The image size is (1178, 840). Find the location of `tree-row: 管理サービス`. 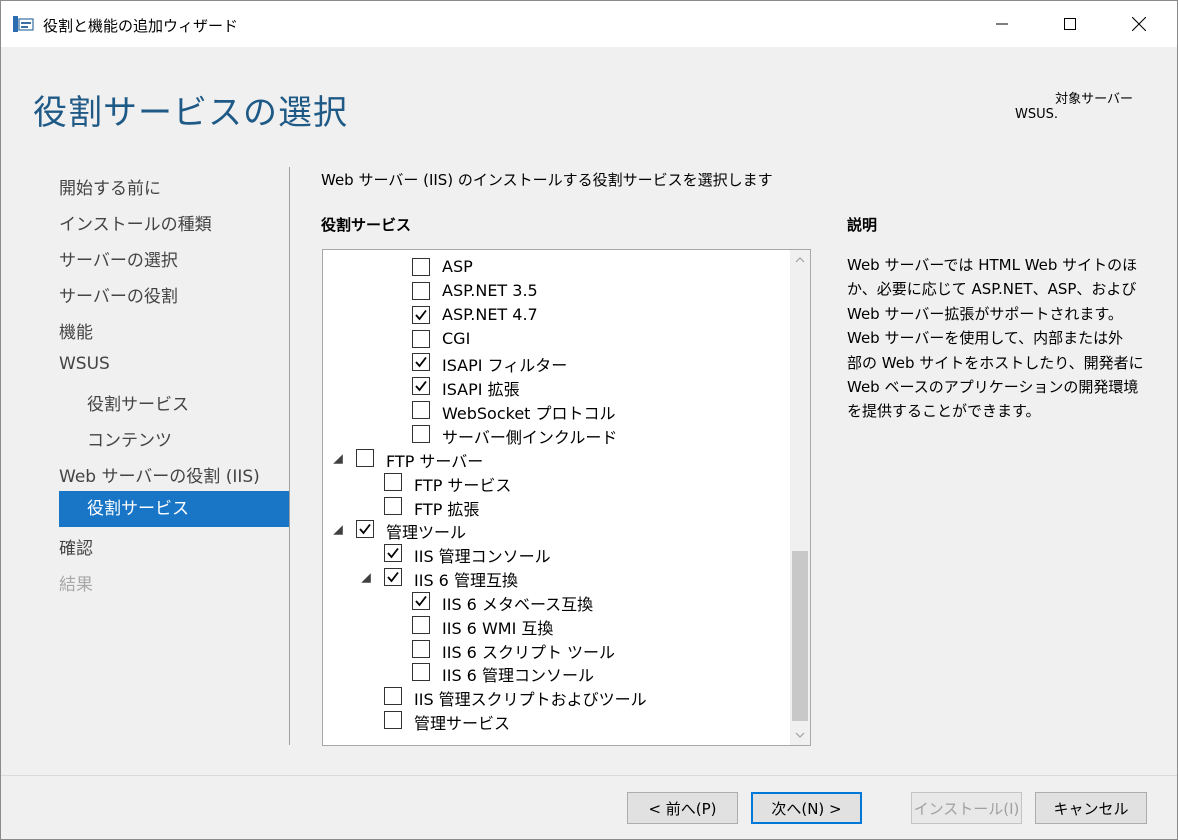

tree-row: 管理サービス is located at coordinates (553, 721).